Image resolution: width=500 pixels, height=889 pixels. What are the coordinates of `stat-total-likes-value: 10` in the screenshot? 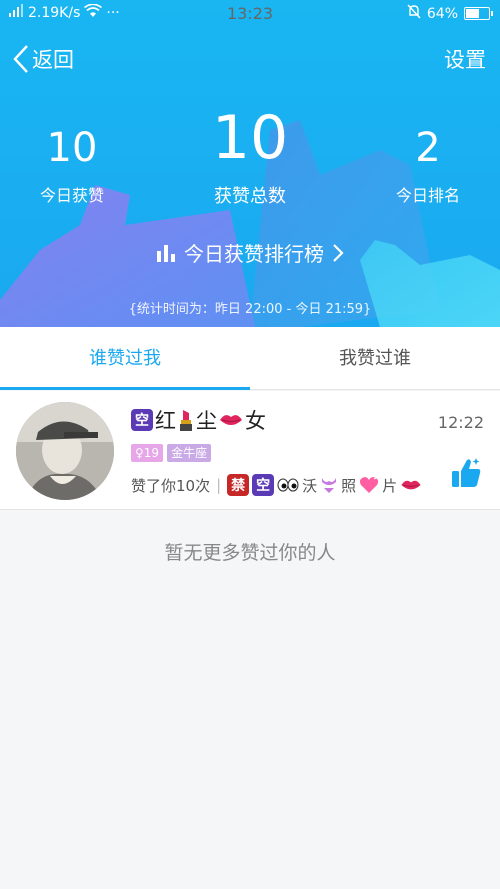 It's located at (250, 138).